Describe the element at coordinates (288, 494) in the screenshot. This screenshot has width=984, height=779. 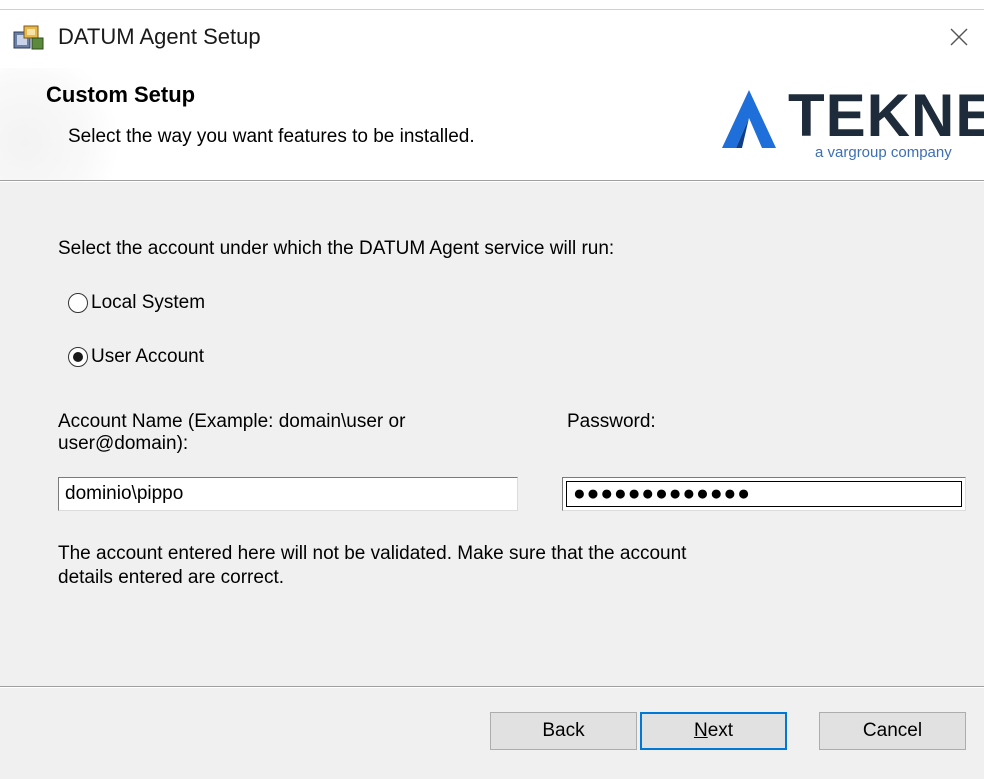
I see `account-name-input: dominio\pippo` at that location.